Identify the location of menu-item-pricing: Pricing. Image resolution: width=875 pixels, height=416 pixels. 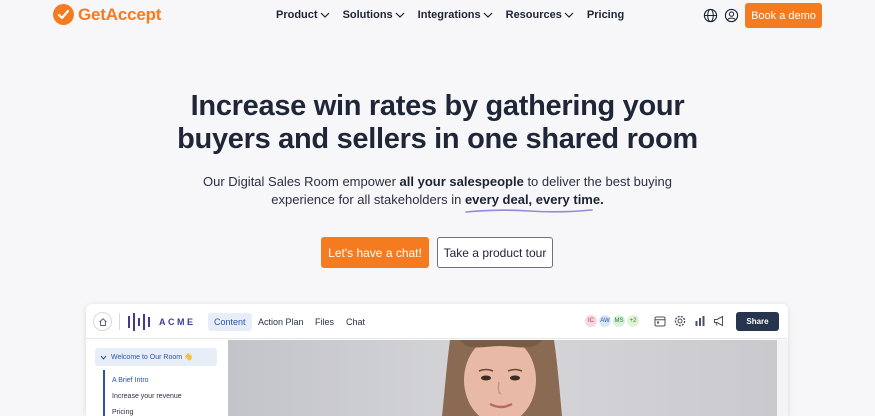
(605, 15).